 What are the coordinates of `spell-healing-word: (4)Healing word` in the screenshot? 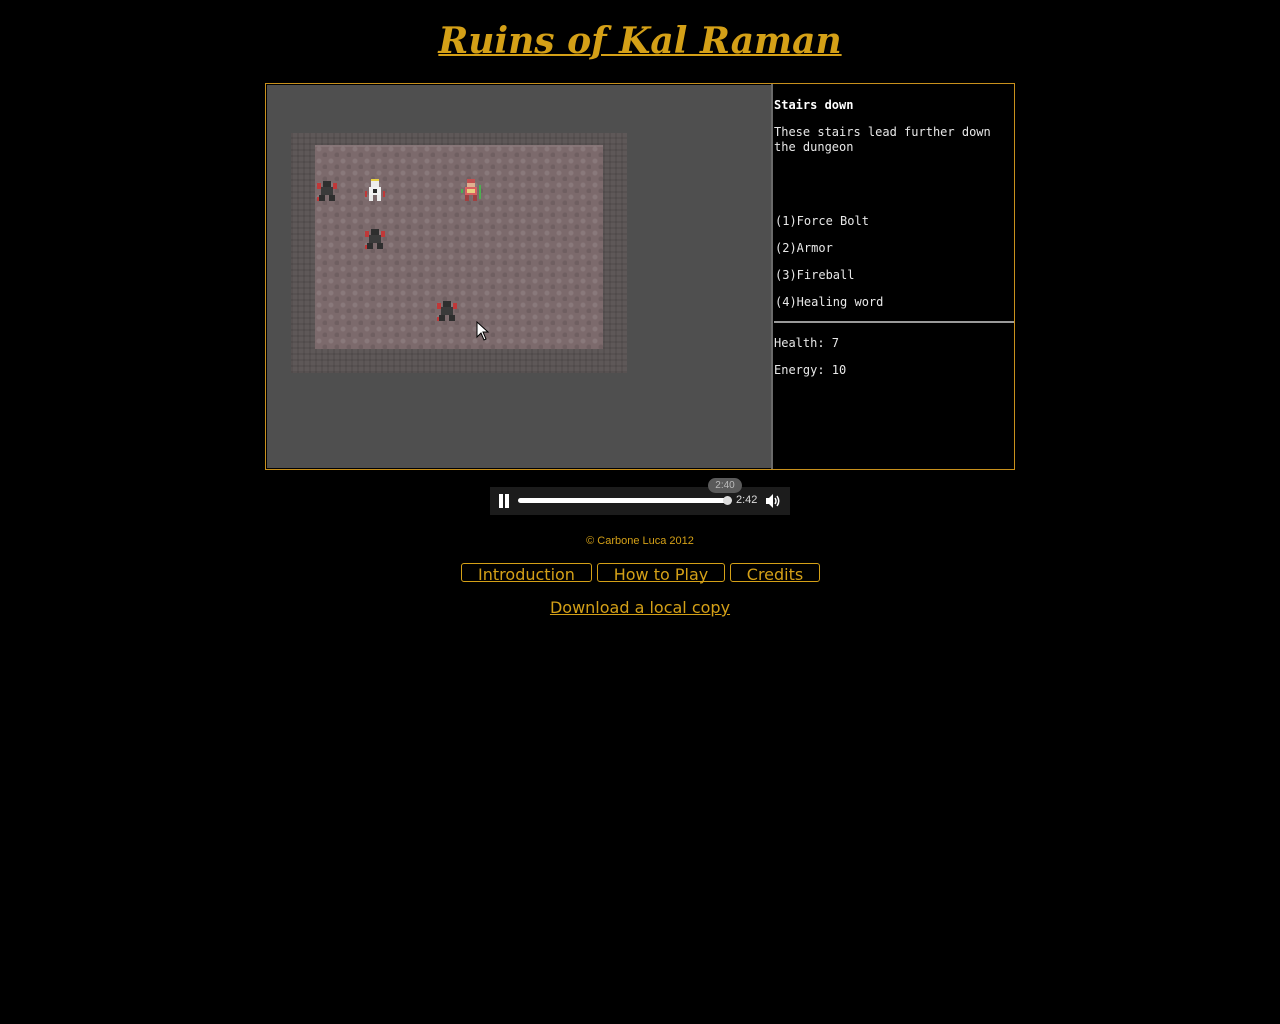 It's located at (829, 302).